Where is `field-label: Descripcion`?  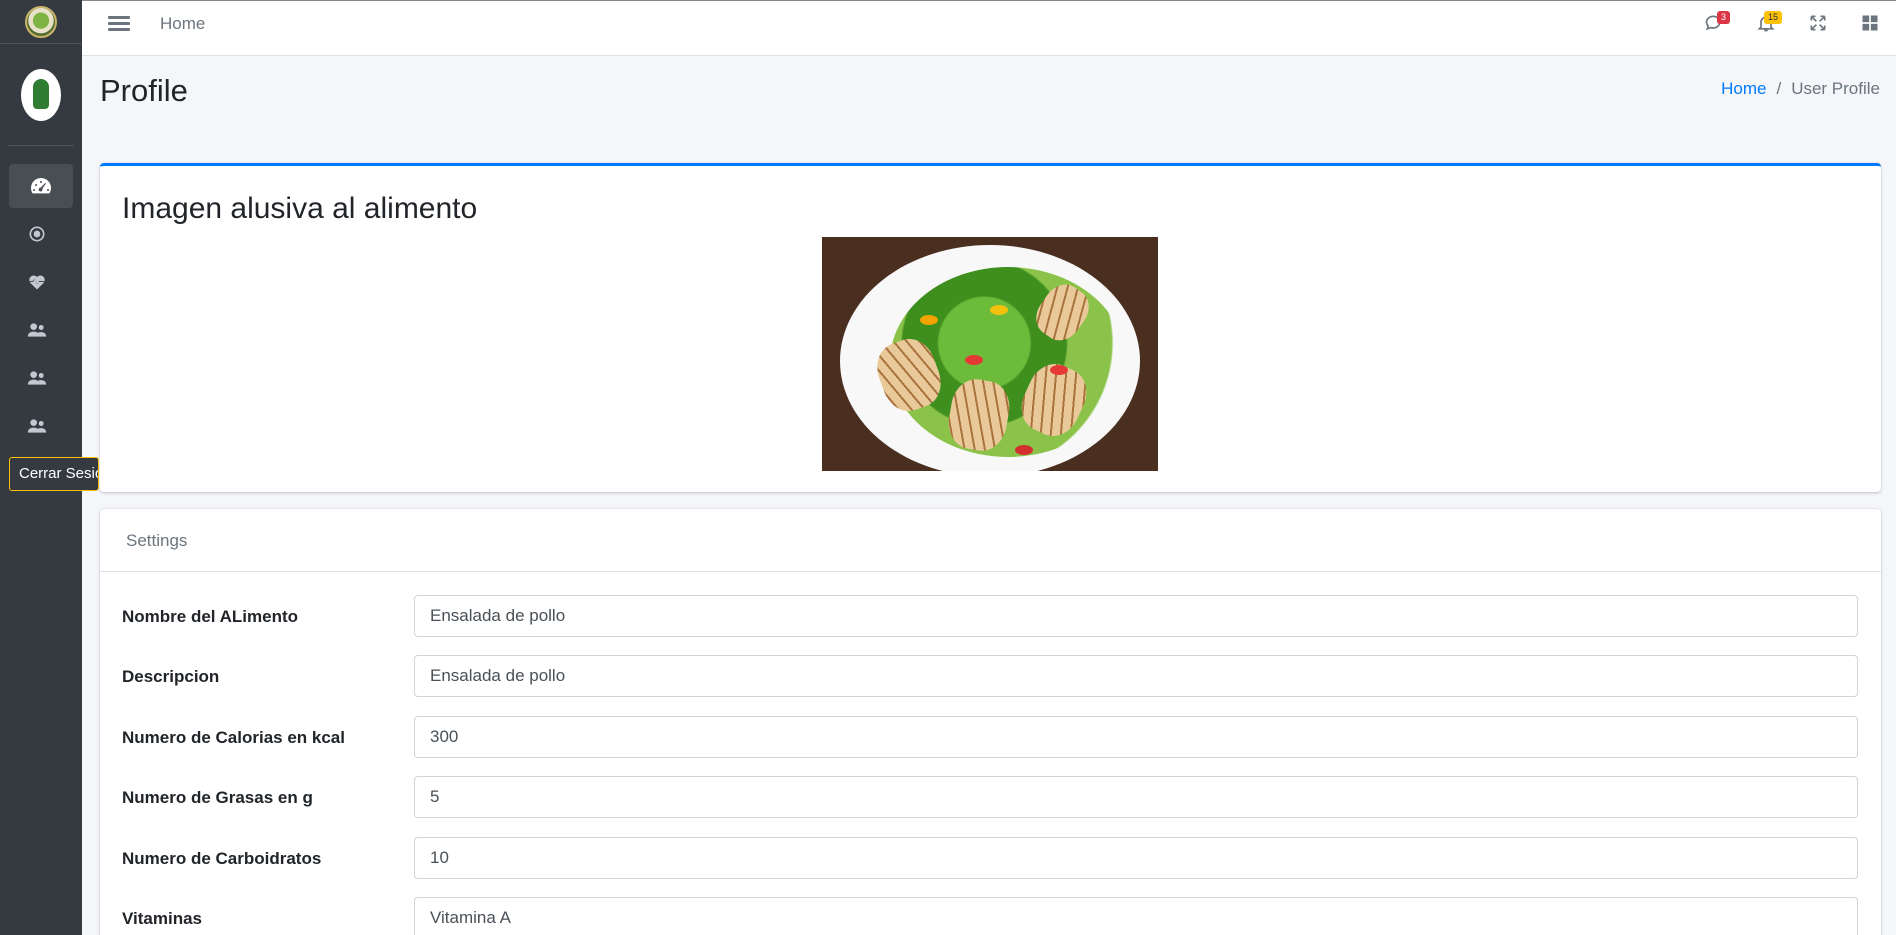
field-label: Descripcion is located at coordinates (171, 676).